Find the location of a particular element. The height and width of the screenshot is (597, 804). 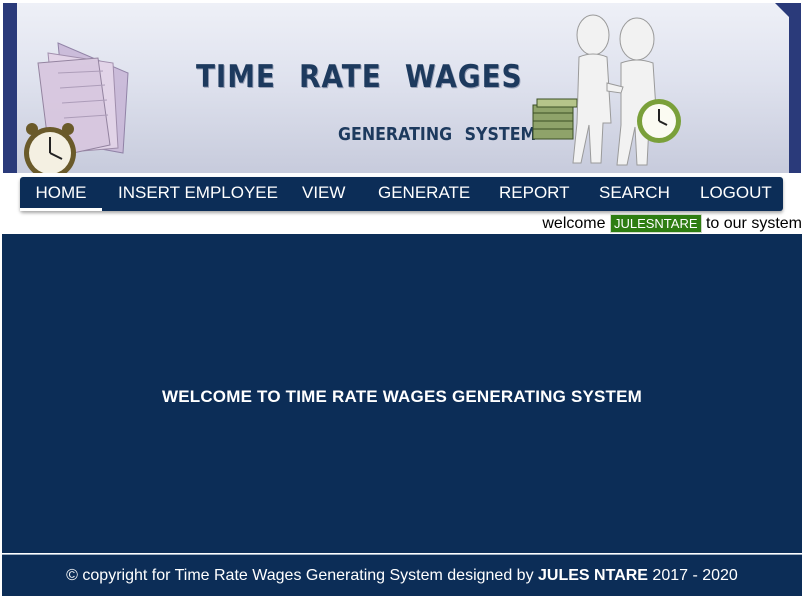

money-stack-icon is located at coordinates (555, 119).